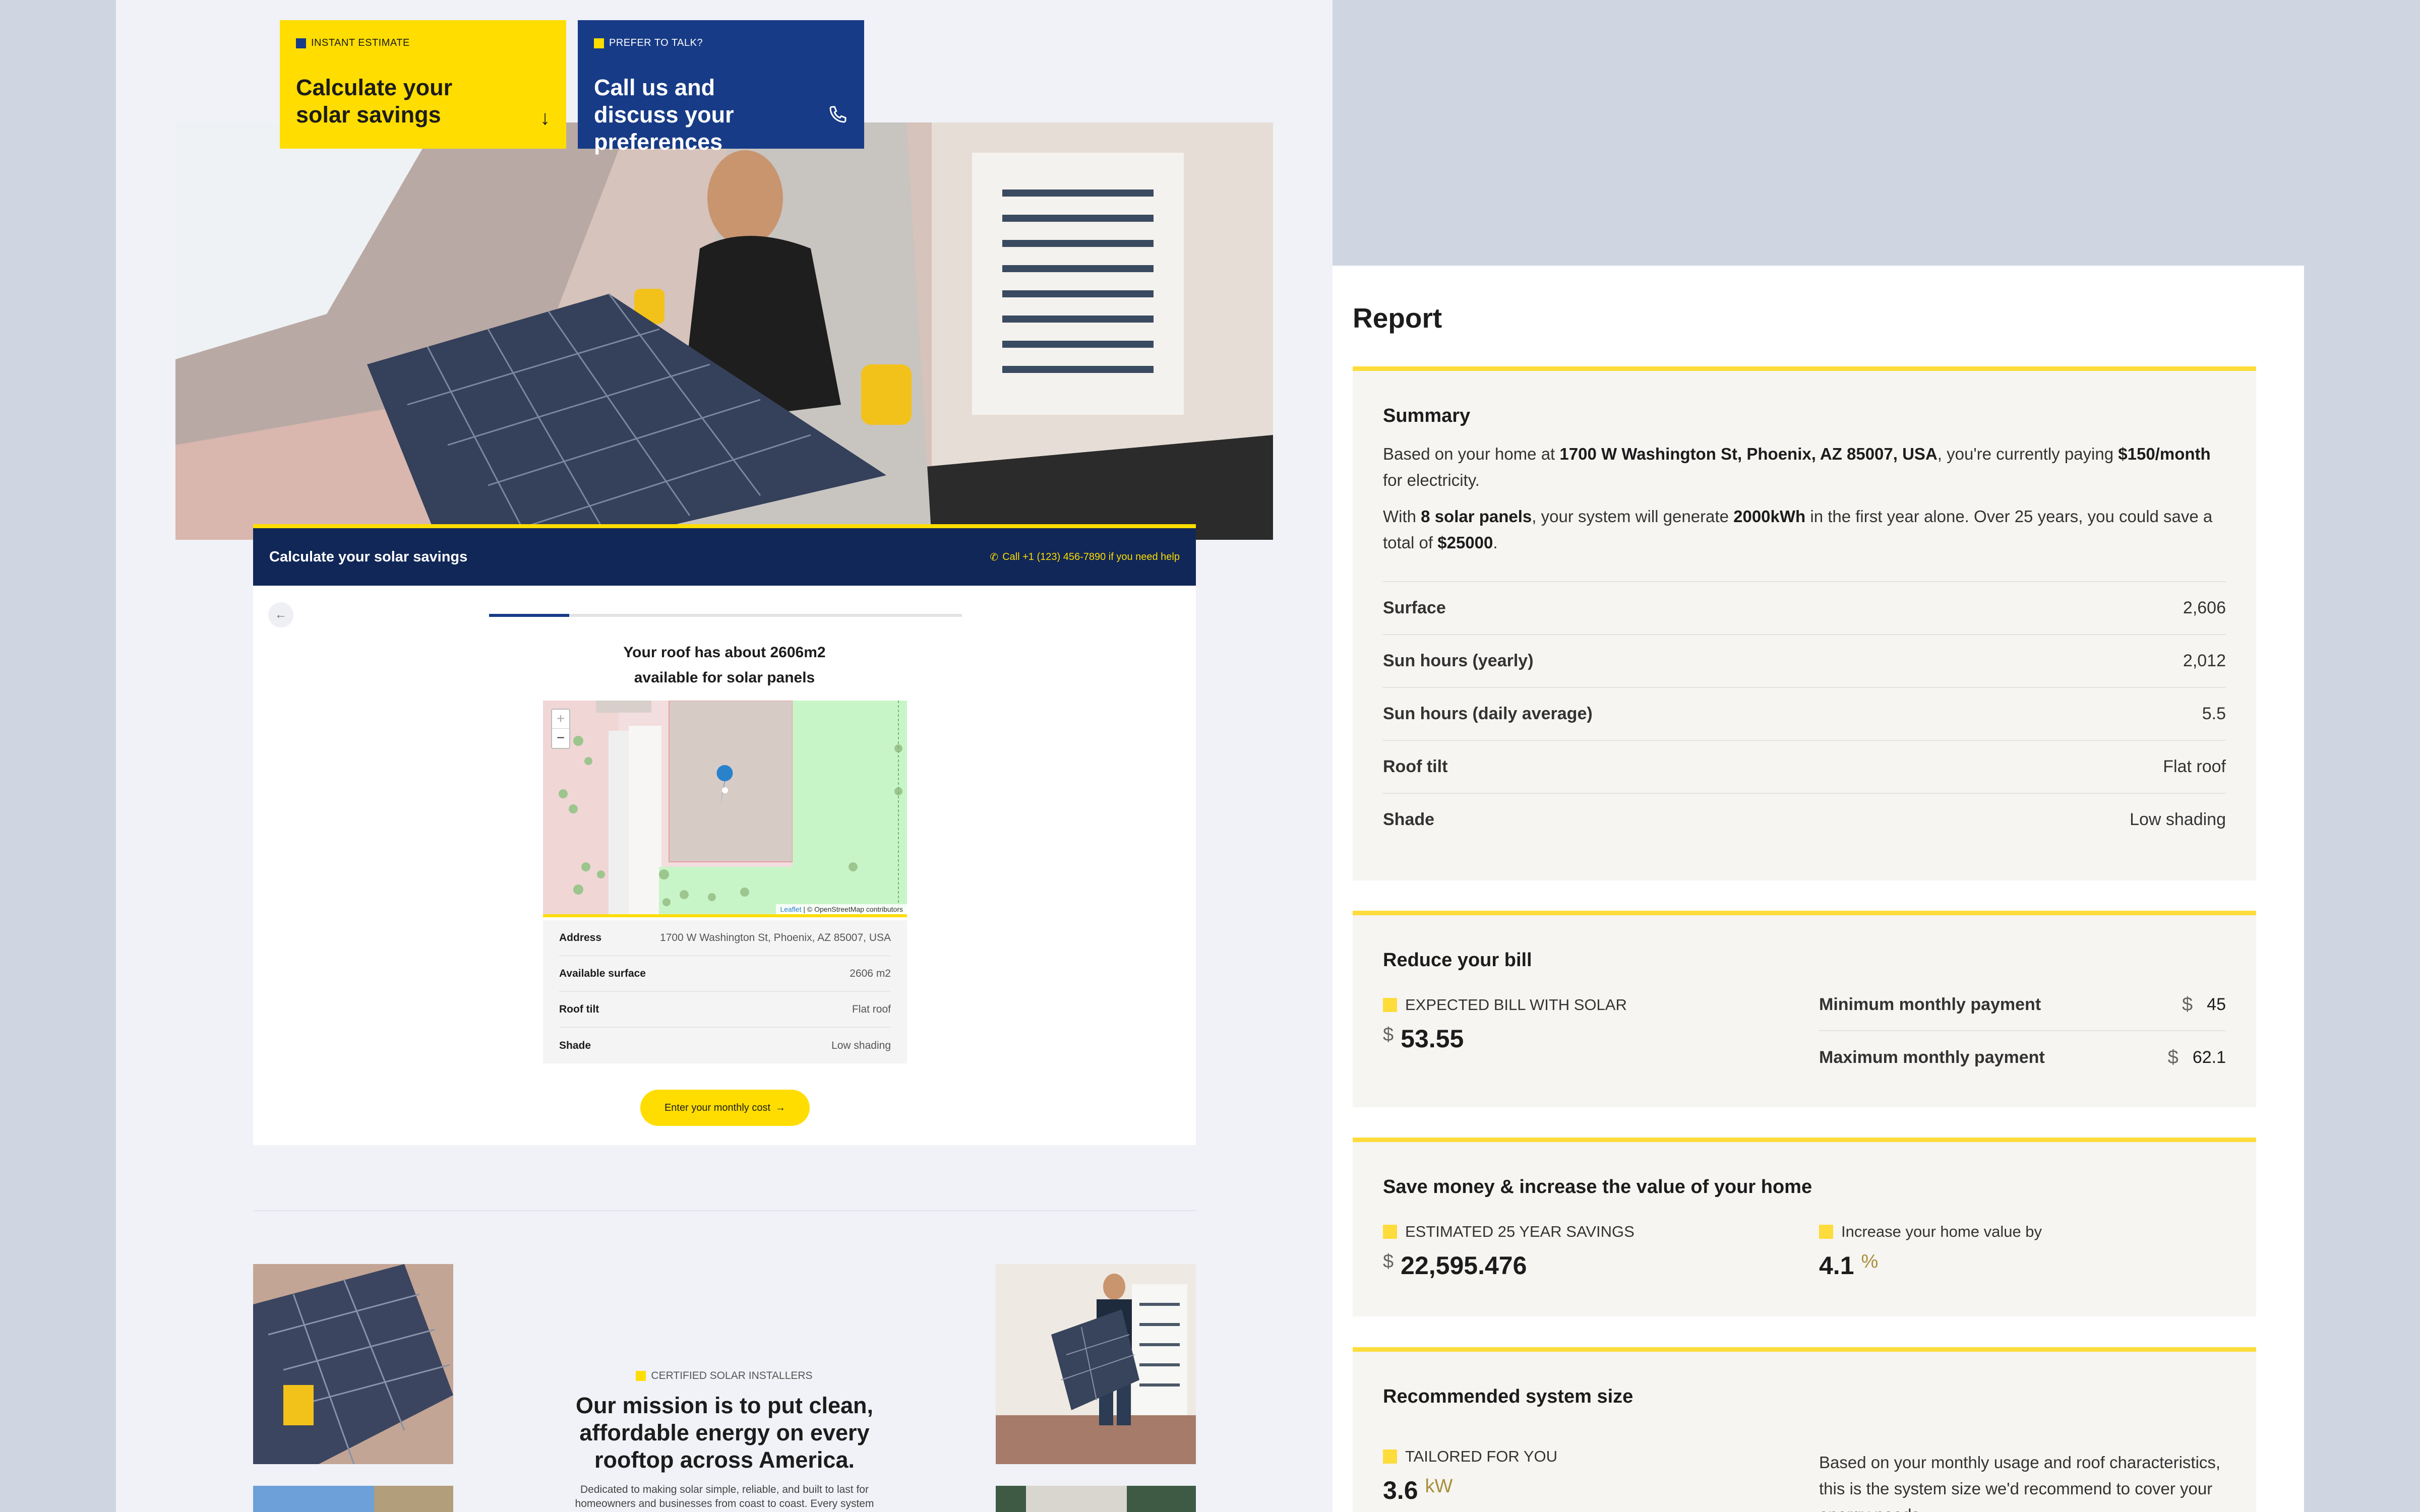  What do you see at coordinates (1457, 960) in the screenshot?
I see `reduce-bill-title: Reduce your bill` at bounding box center [1457, 960].